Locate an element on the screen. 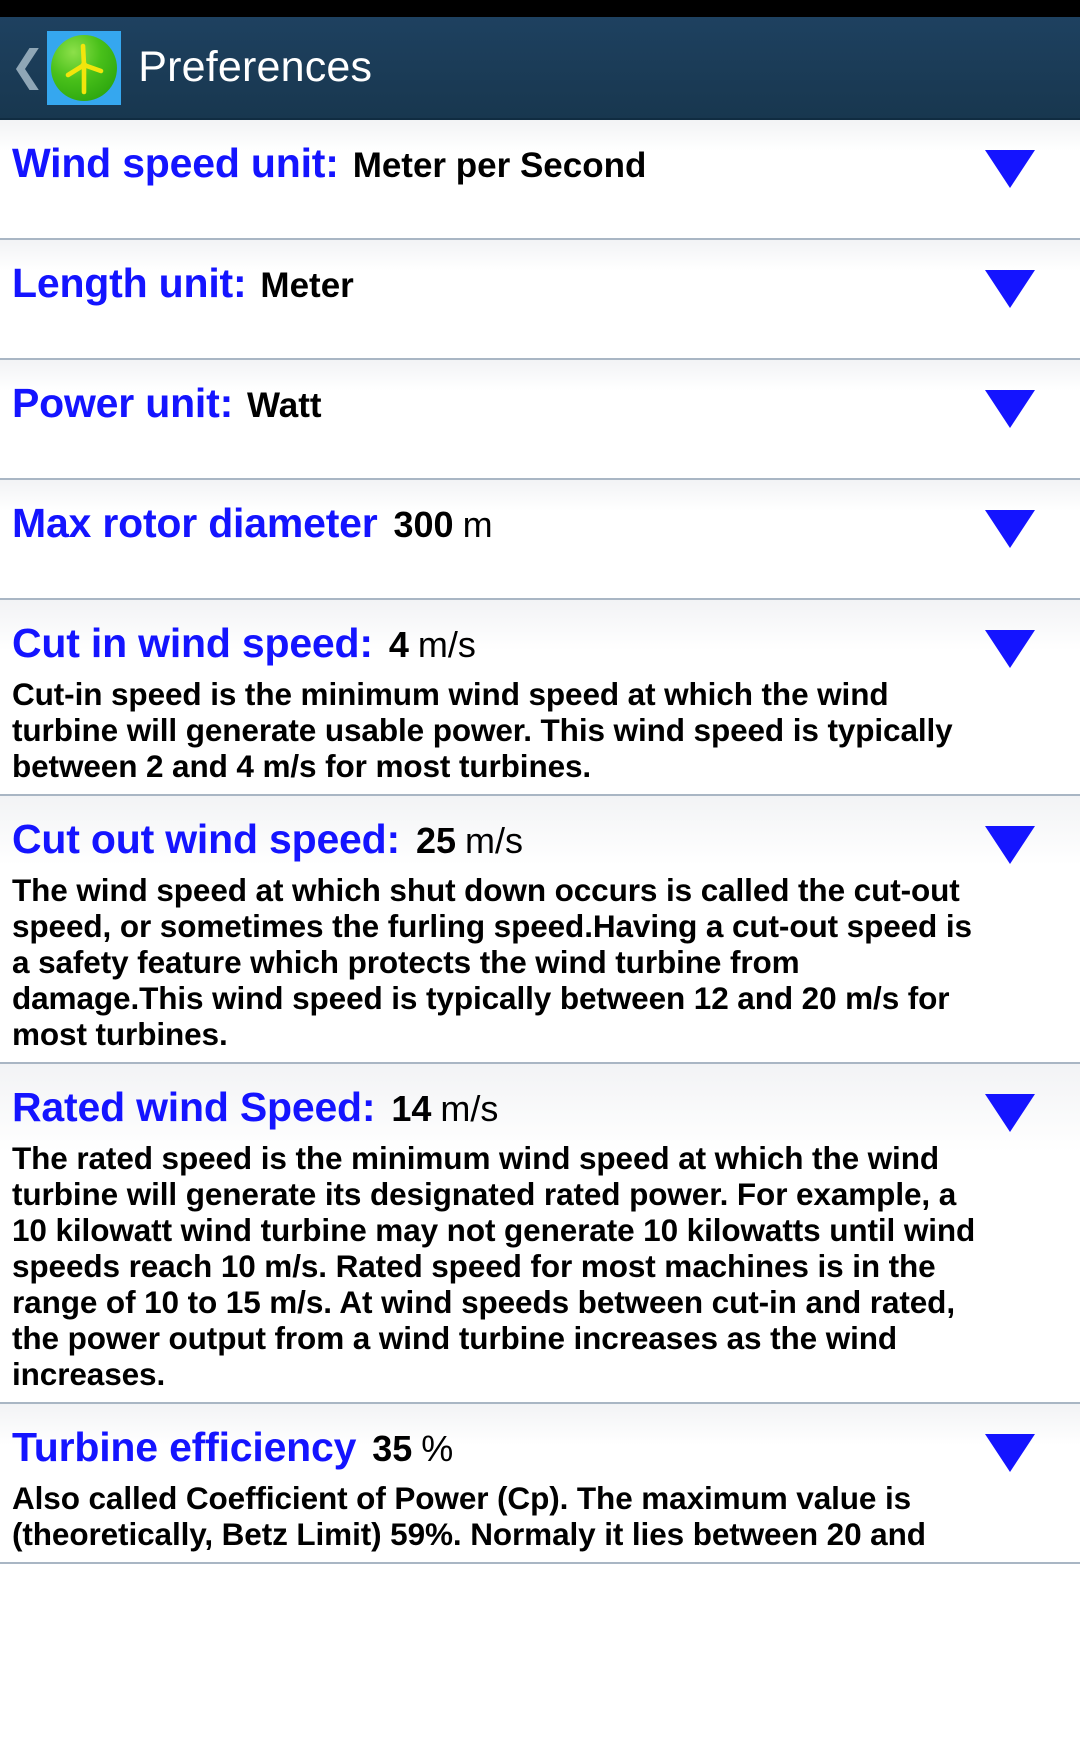 This screenshot has height=1746, width=1080. turbine-glyph is located at coordinates (84, 68).